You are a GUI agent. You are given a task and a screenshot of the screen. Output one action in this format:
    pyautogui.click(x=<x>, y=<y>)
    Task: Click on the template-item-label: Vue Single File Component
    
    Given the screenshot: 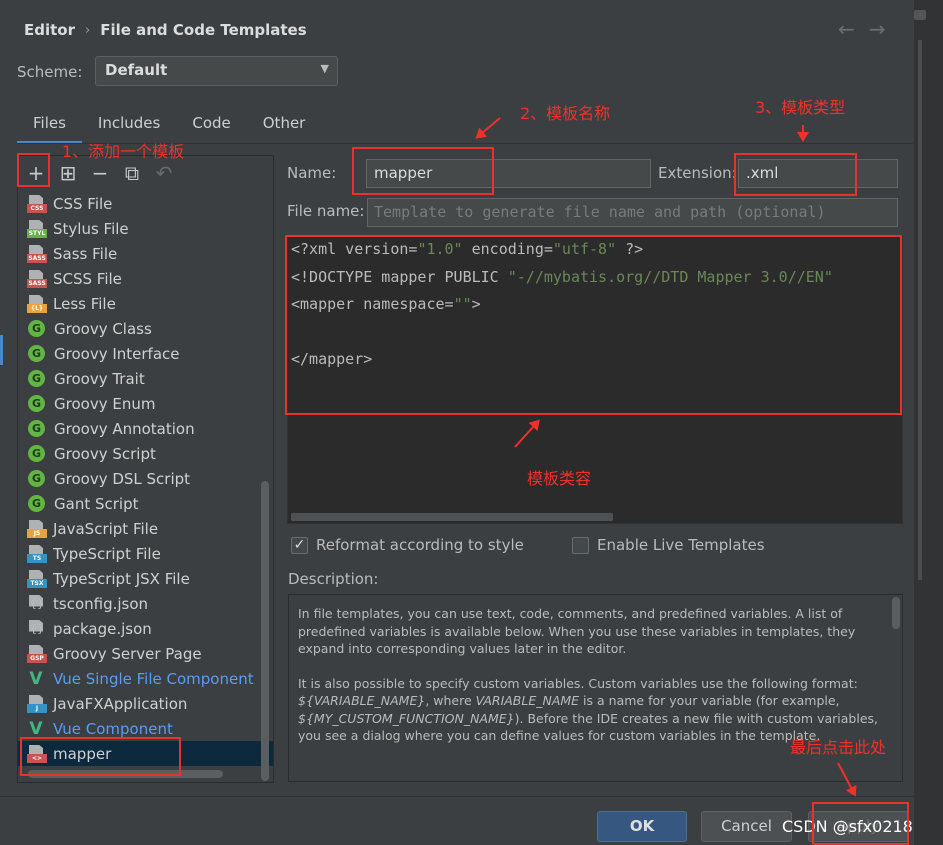 What is the action you would take?
    pyautogui.click(x=153, y=678)
    